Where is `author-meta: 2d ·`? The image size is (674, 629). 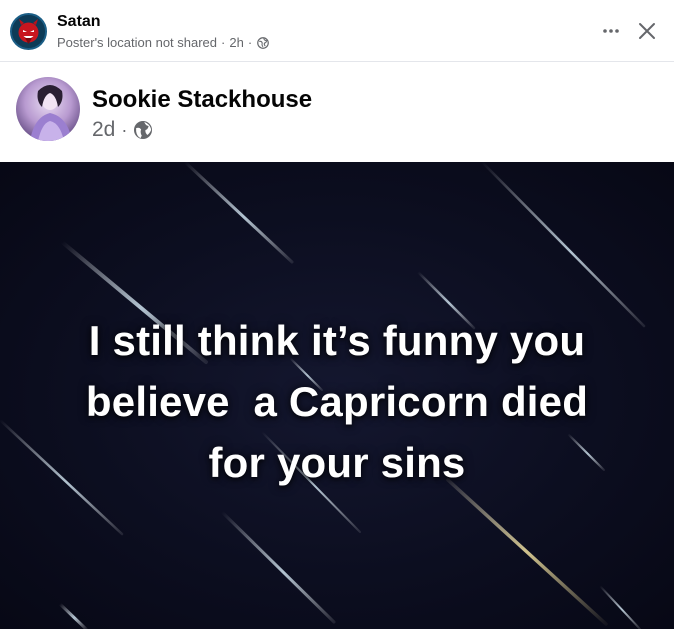 author-meta: 2d · is located at coordinates (122, 130).